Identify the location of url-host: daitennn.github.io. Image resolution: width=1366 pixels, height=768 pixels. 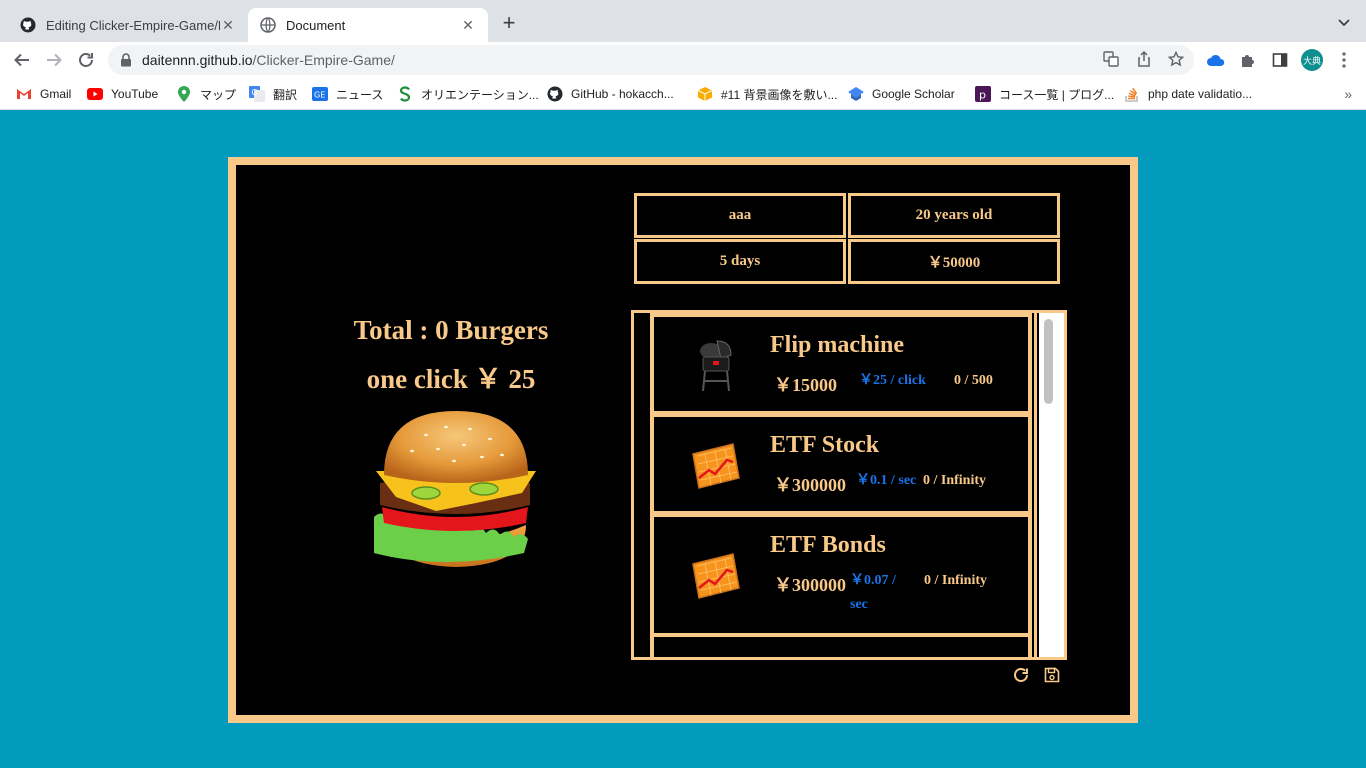
(197, 60).